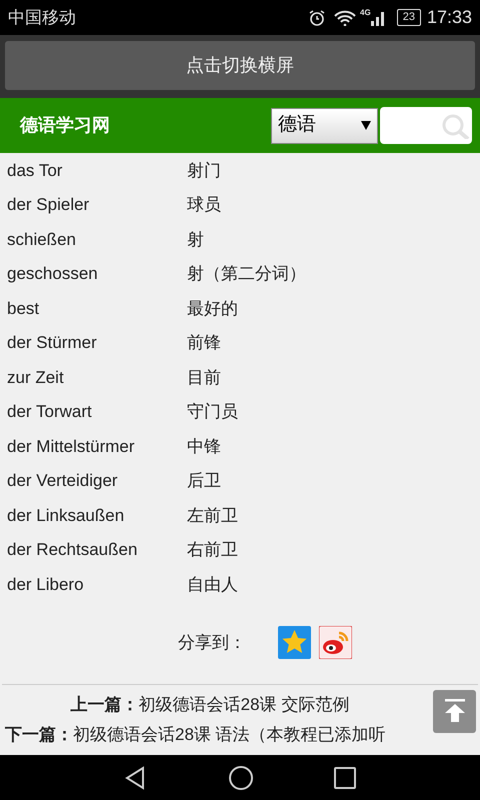  Describe the element at coordinates (317, 17) in the screenshot. I see `alarm-icon` at that location.